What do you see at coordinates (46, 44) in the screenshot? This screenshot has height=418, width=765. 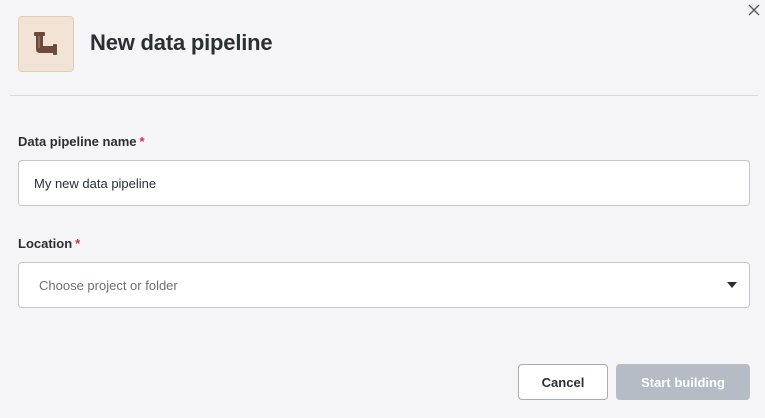 I see `pipe-icon` at bounding box center [46, 44].